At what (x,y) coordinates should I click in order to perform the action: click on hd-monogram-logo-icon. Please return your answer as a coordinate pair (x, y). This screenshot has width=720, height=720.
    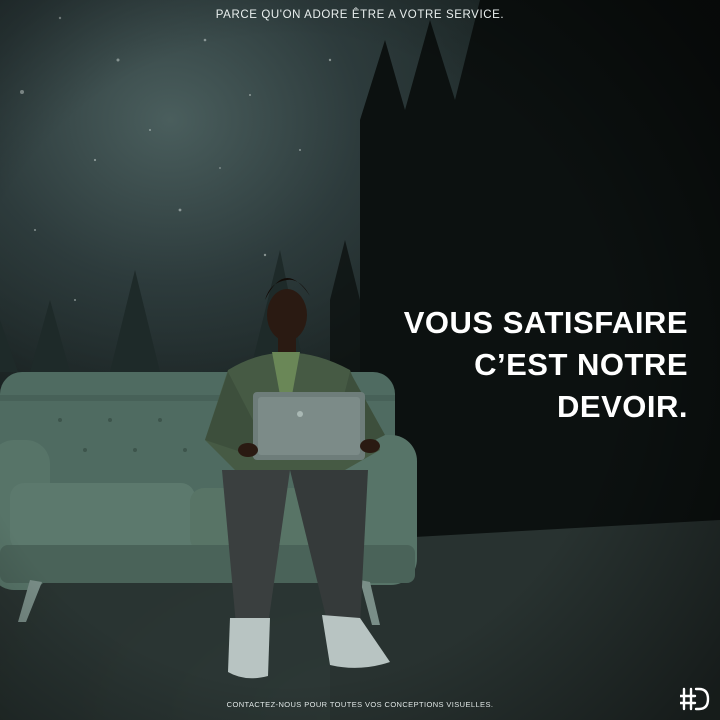
    Looking at the image, I should click on (695, 699).